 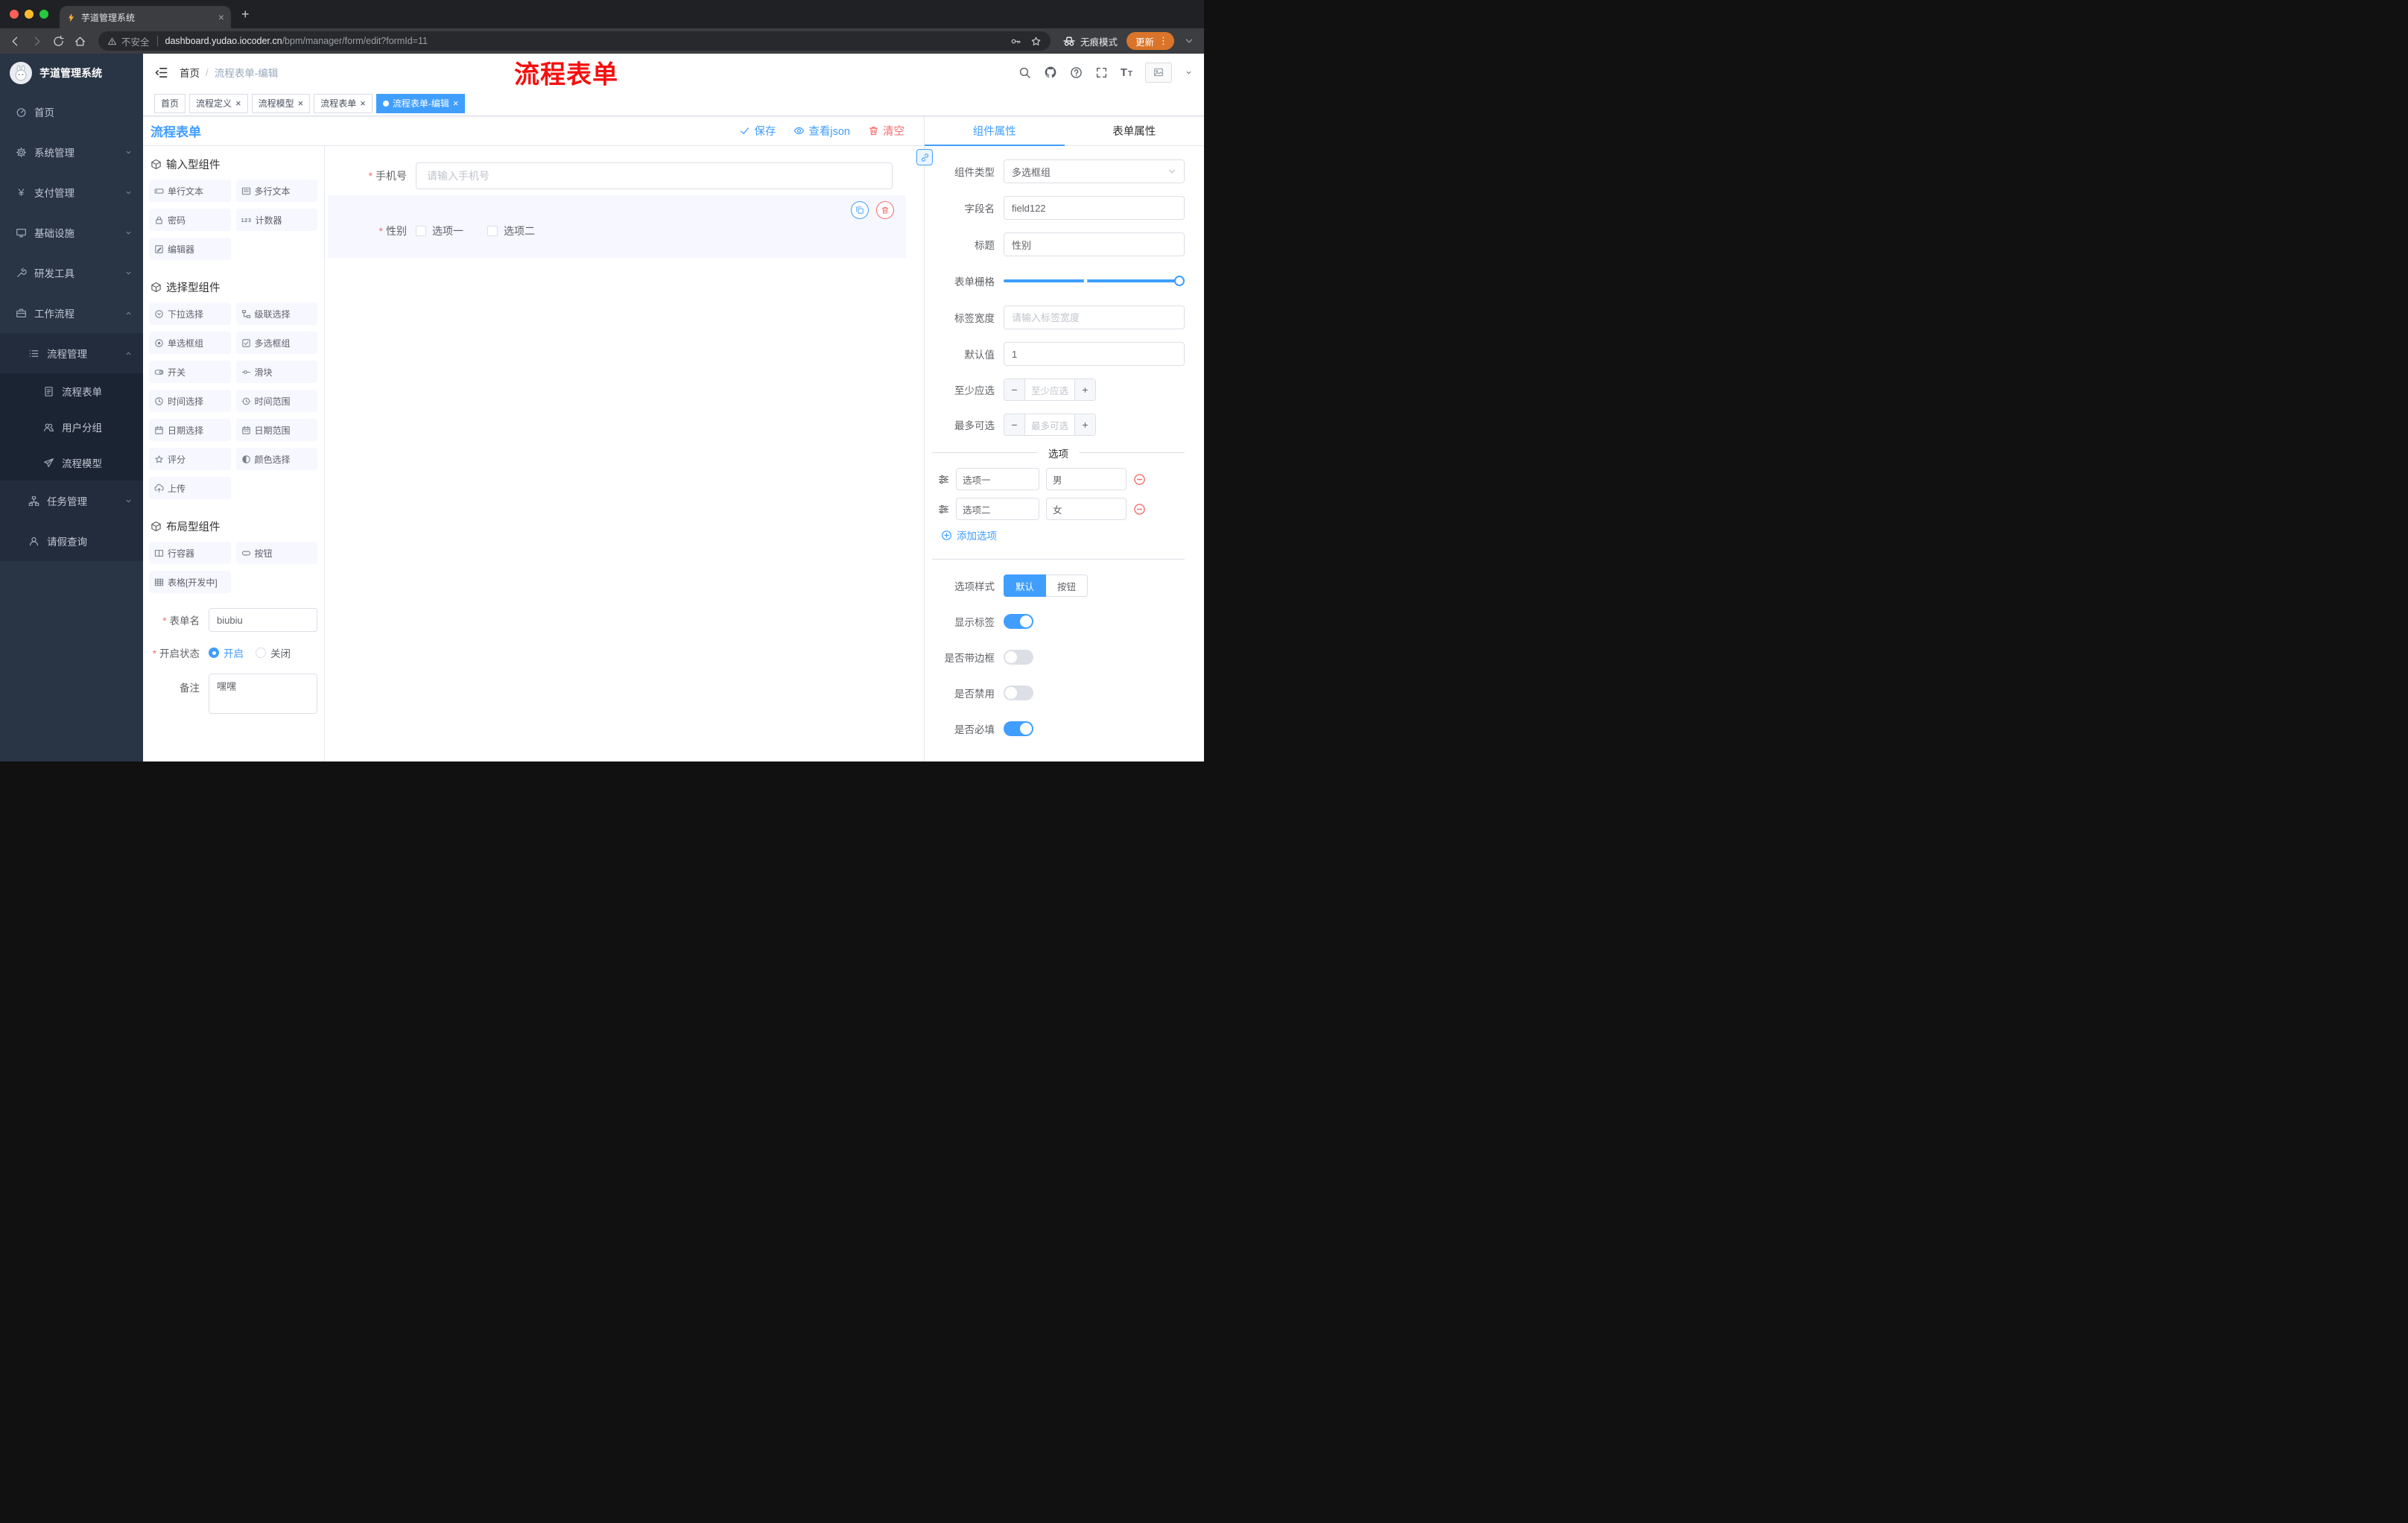 What do you see at coordinates (71, 73) in the screenshot?
I see `app-logo: 芋道管理系统` at bounding box center [71, 73].